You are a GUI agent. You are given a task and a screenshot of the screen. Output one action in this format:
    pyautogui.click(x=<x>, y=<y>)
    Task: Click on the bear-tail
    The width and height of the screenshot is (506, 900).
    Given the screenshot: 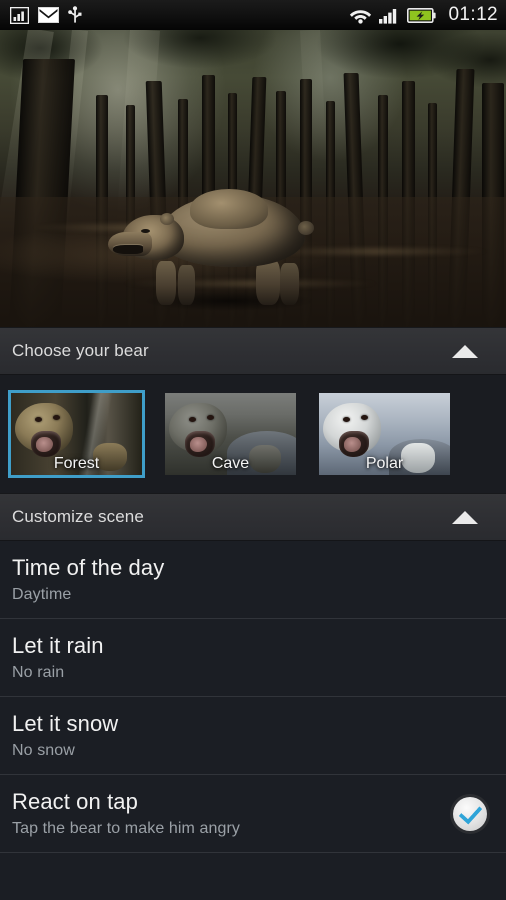 What is the action you would take?
    pyautogui.click(x=306, y=228)
    